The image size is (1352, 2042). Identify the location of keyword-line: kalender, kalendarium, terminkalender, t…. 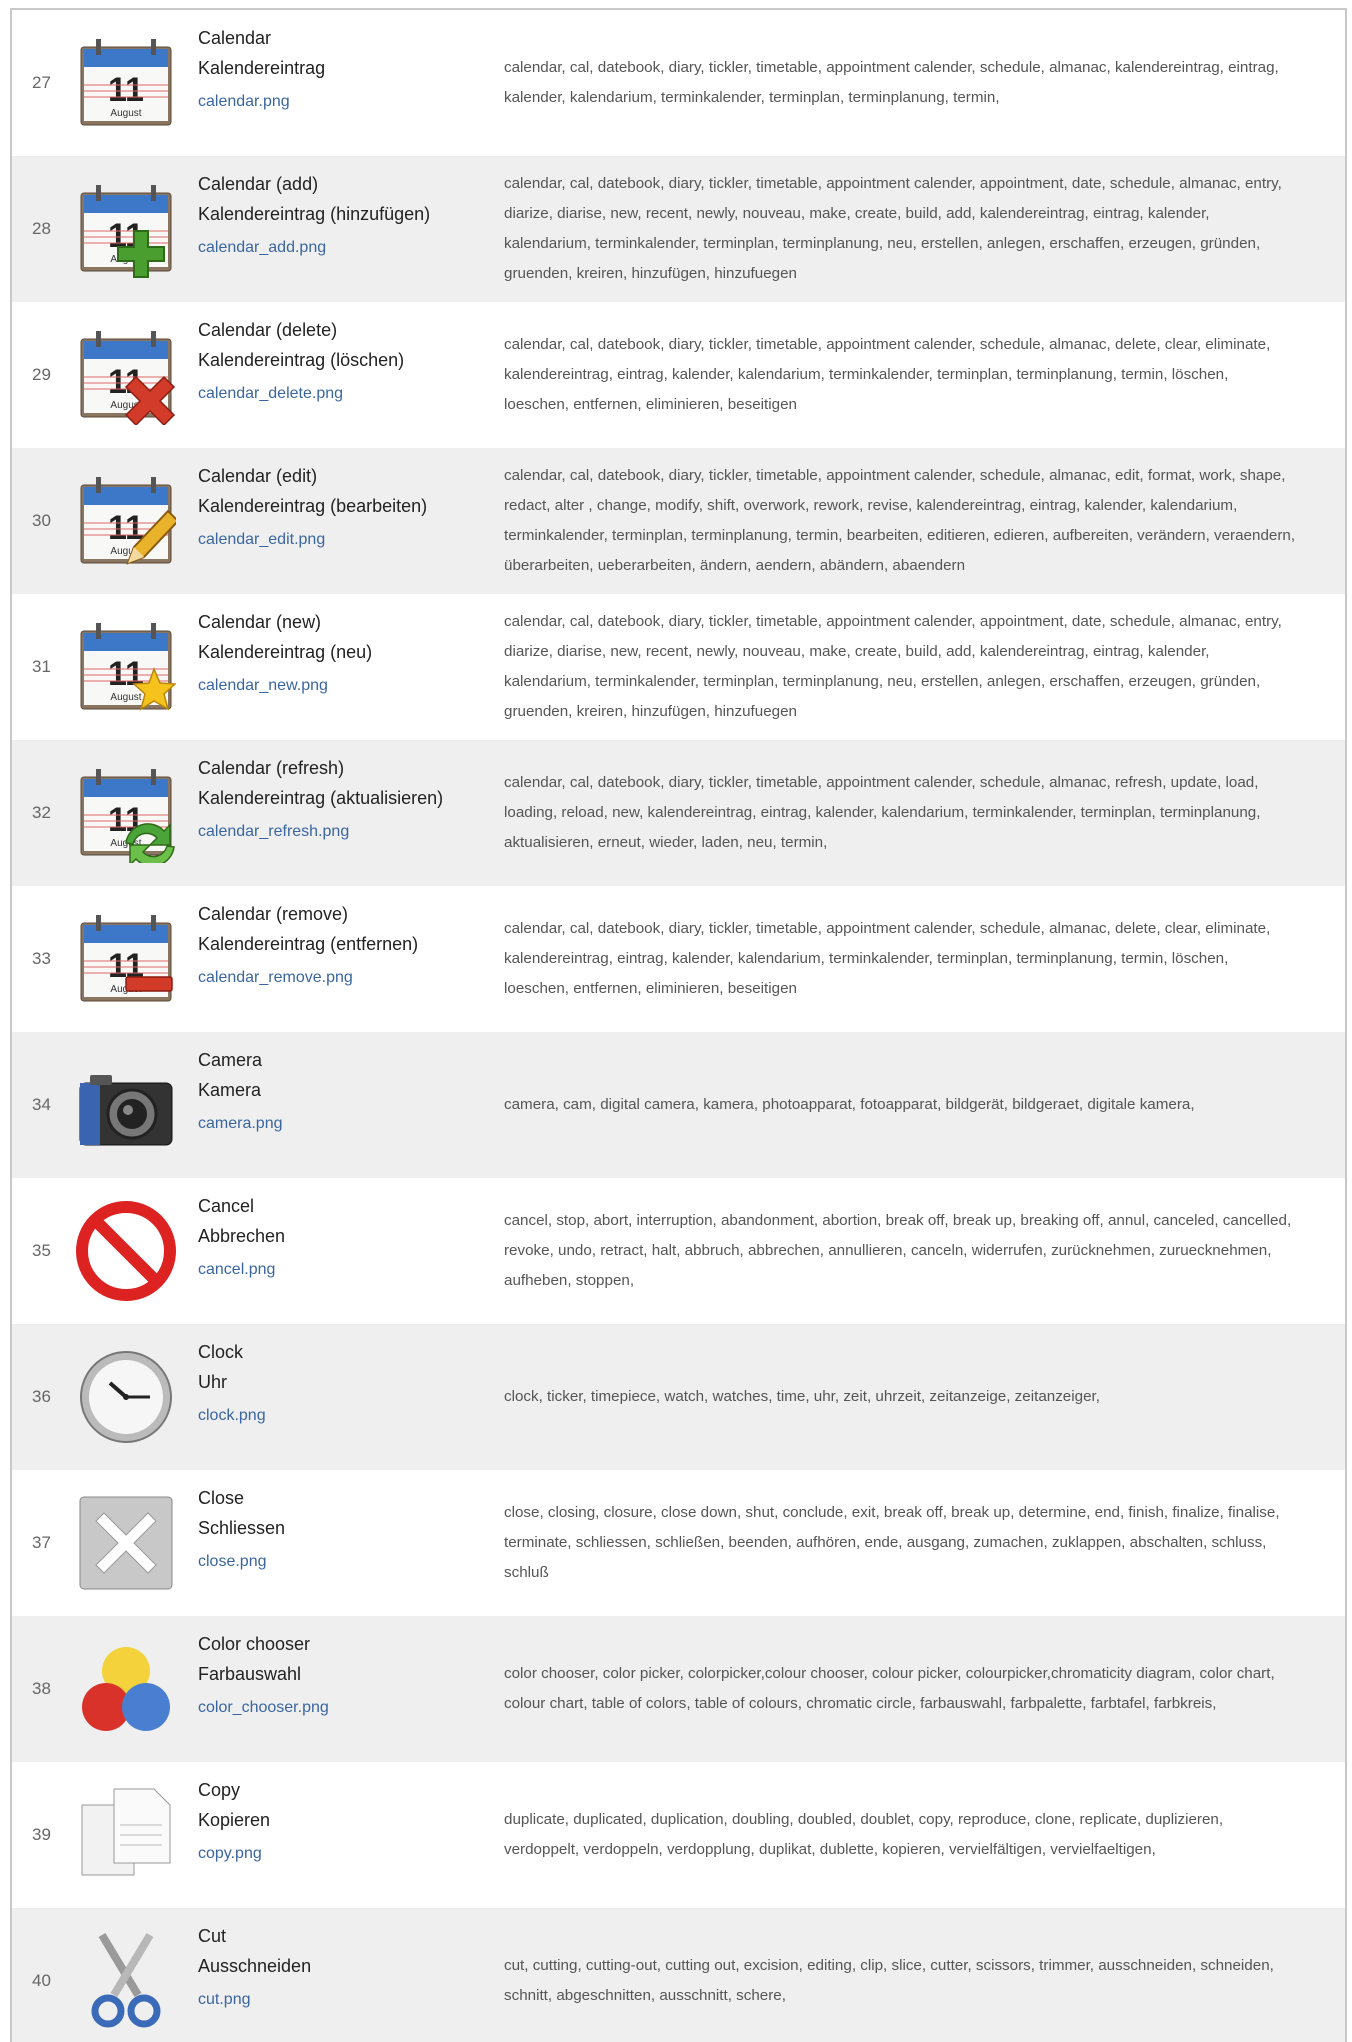
(752, 97).